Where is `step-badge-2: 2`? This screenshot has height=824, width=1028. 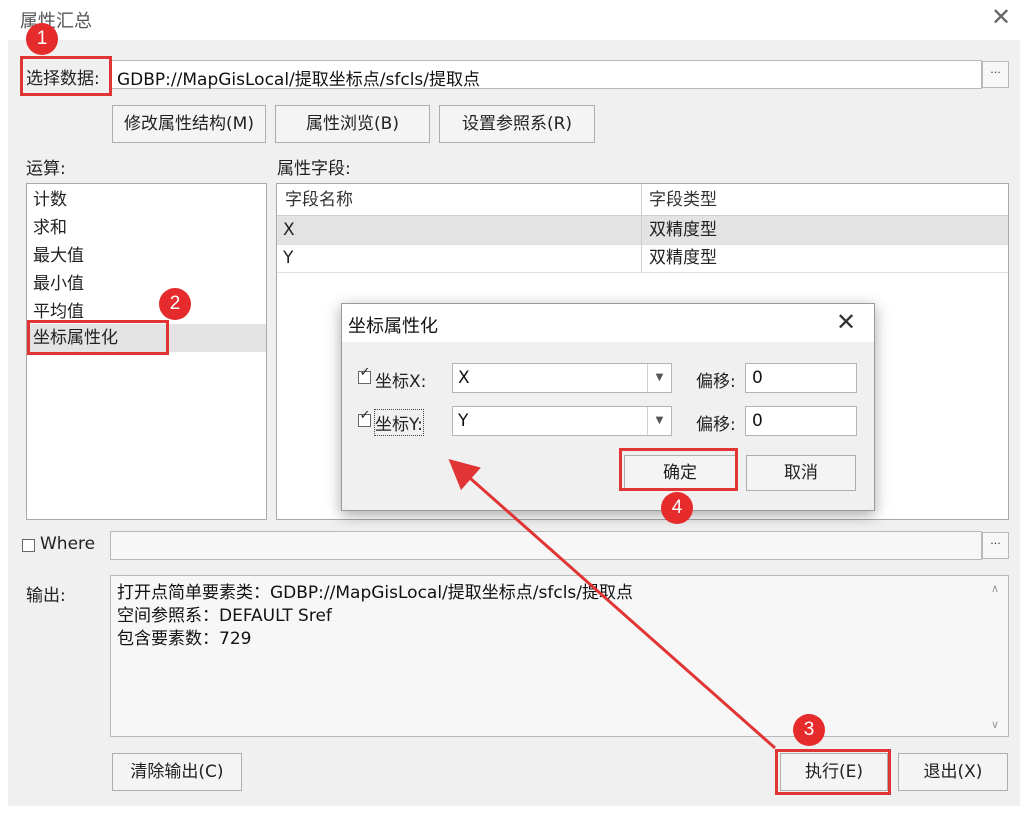
step-badge-2: 2 is located at coordinates (175, 304).